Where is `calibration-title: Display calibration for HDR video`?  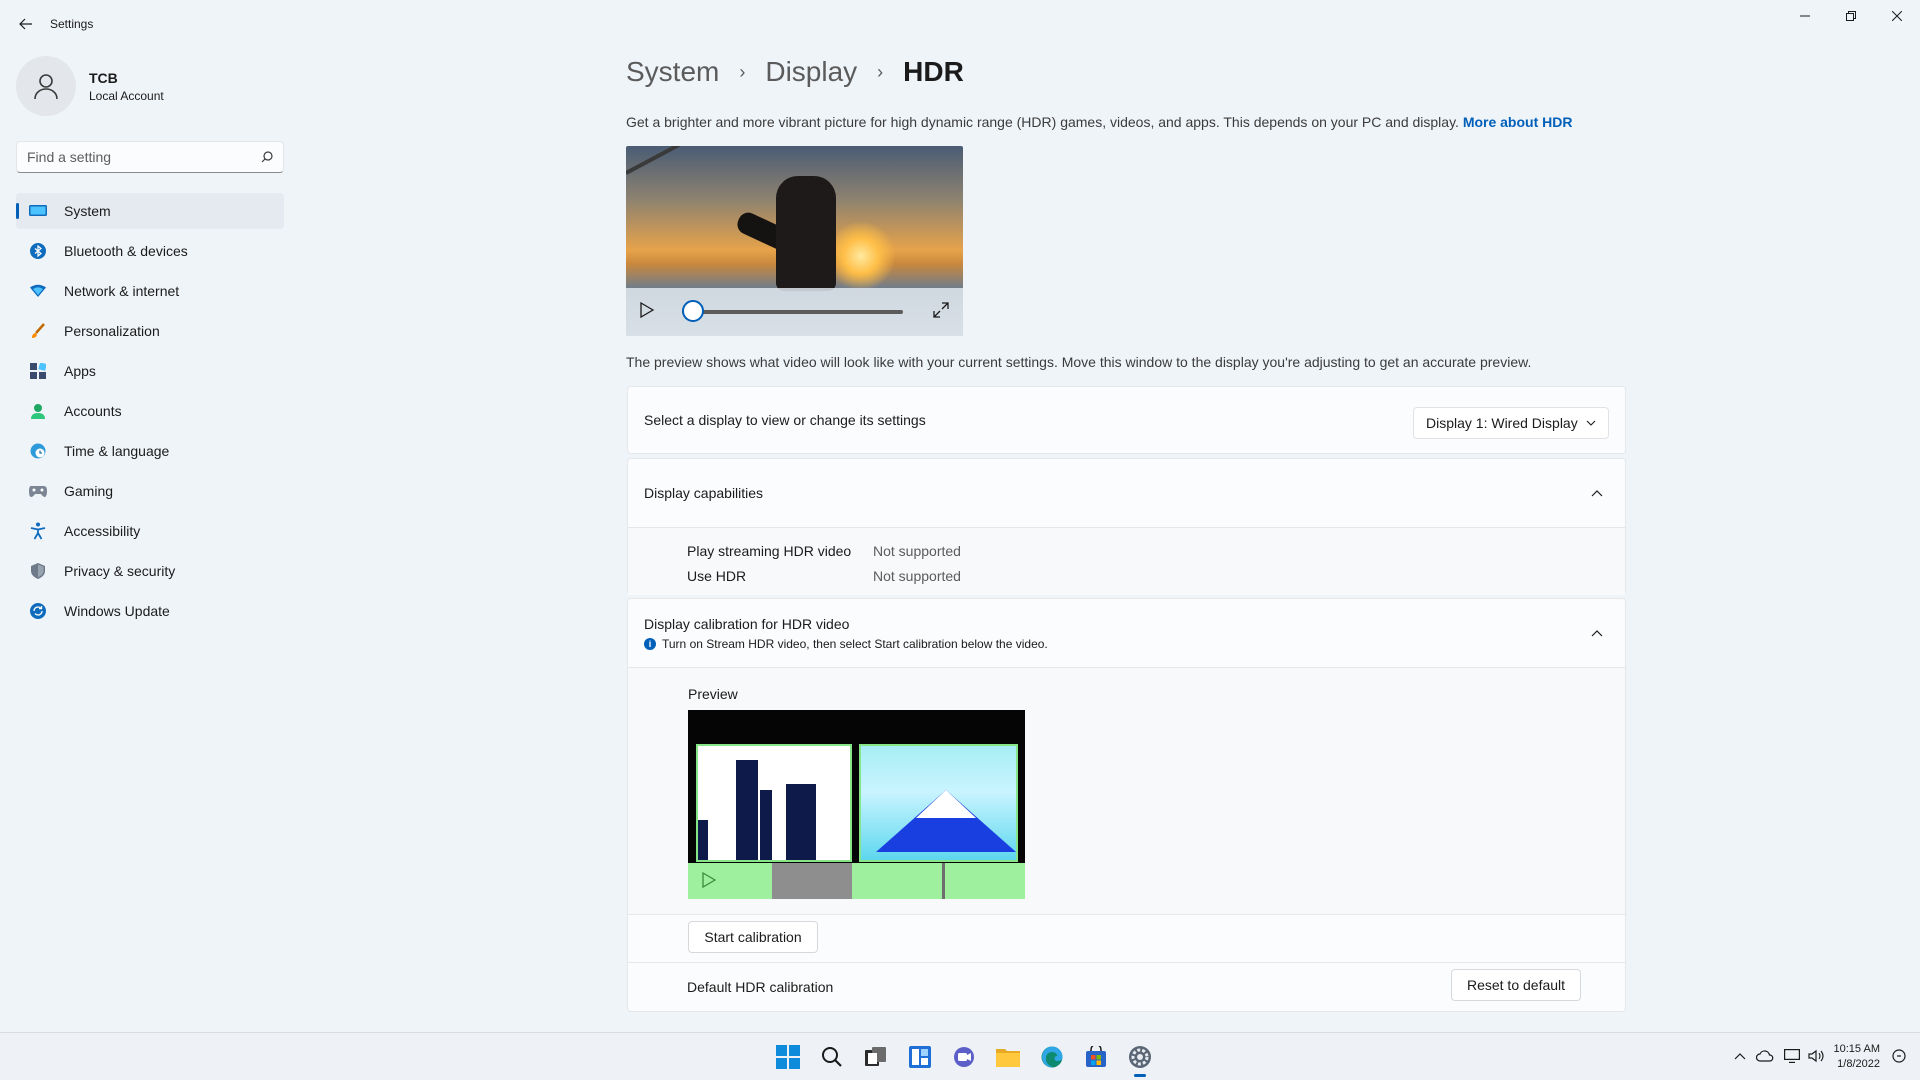 calibration-title: Display calibration for HDR video is located at coordinates (747, 624).